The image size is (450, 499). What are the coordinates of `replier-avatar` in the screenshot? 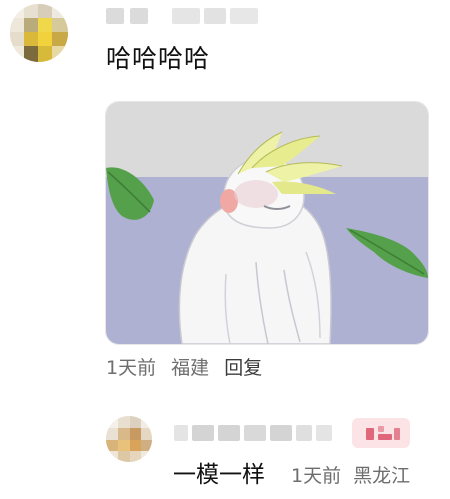 It's located at (129, 439).